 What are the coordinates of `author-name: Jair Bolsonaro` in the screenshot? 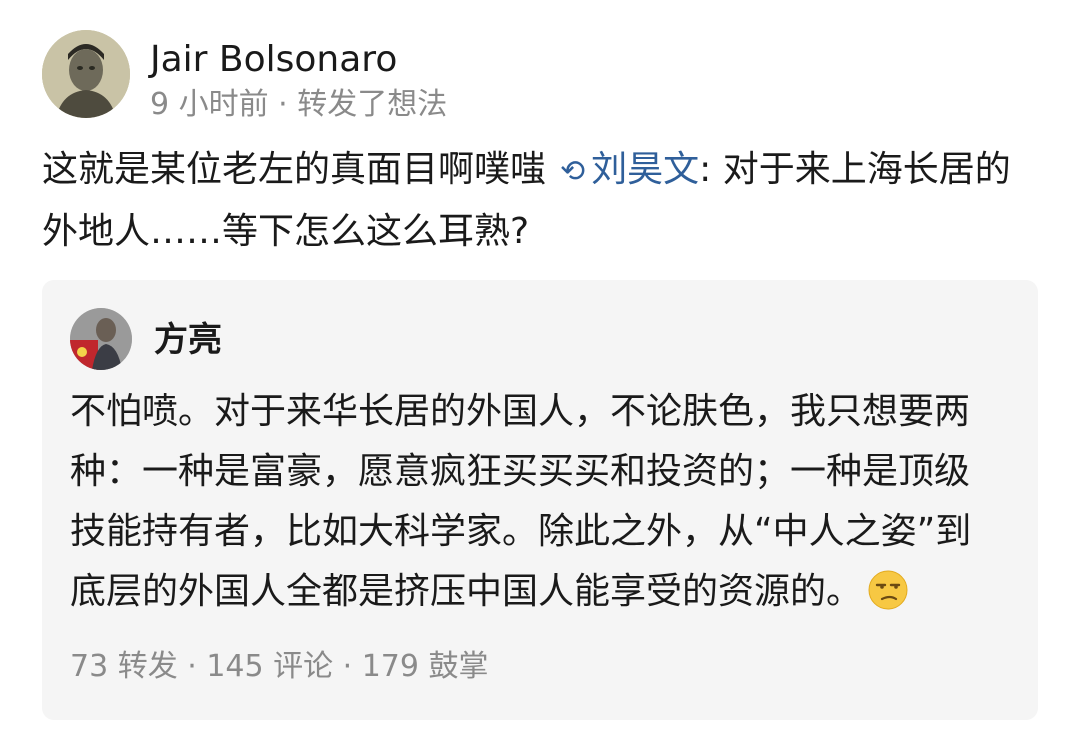 It's located at (273, 60).